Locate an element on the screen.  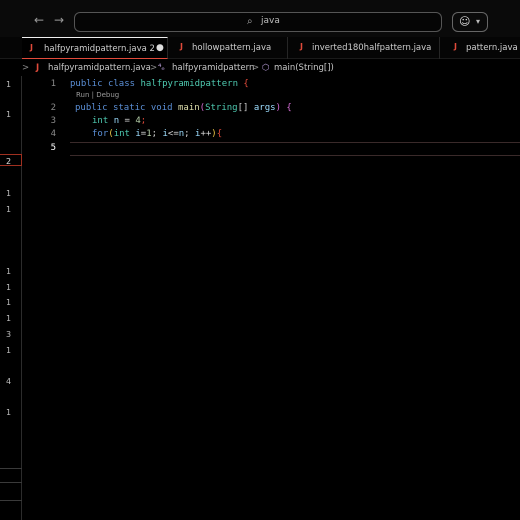
codelens-run-debug: Run | Debug is located at coordinates (97, 95).